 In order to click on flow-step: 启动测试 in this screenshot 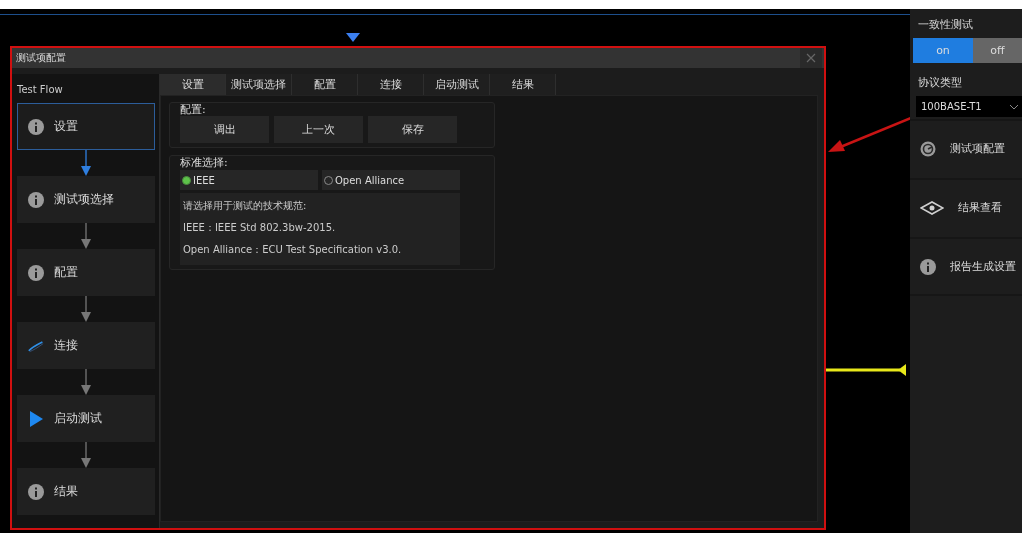, I will do `click(86, 418)`.